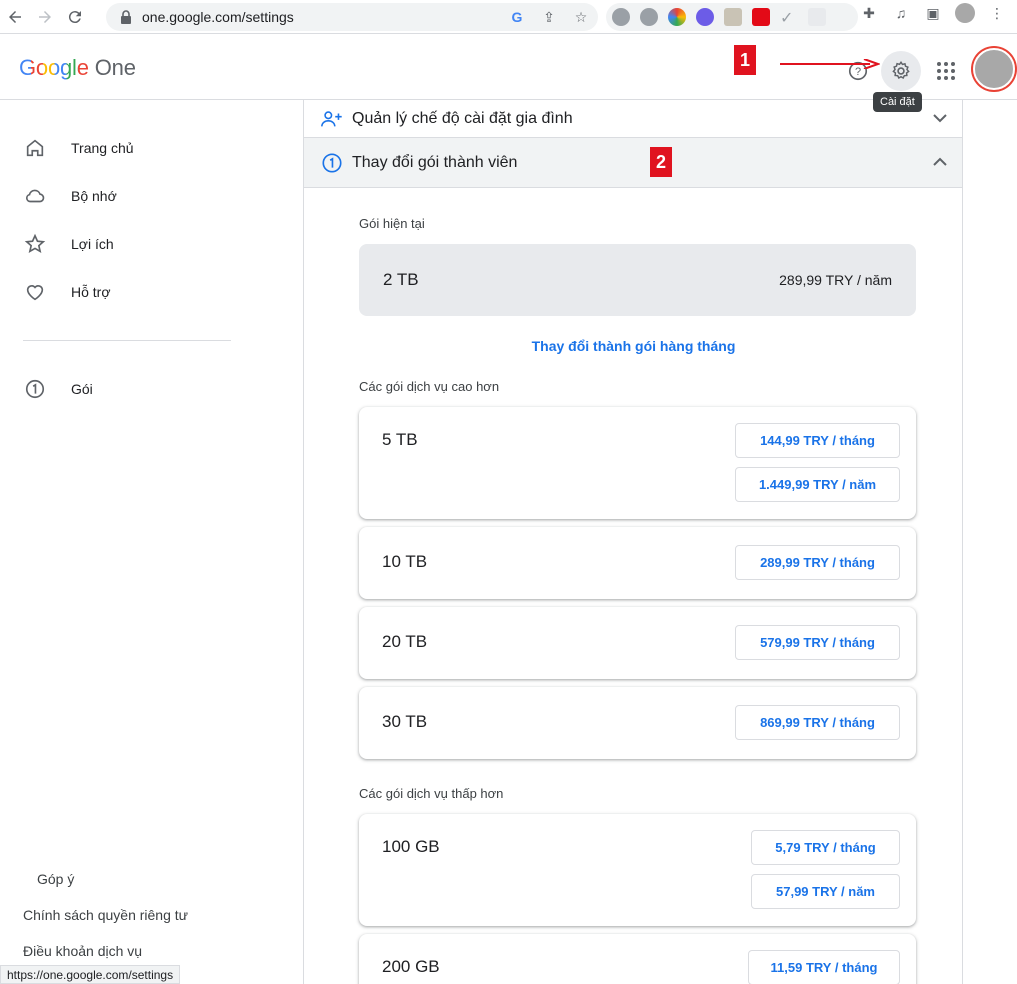  What do you see at coordinates (411, 966) in the screenshot?
I see `plan-size: 200 GB` at bounding box center [411, 966].